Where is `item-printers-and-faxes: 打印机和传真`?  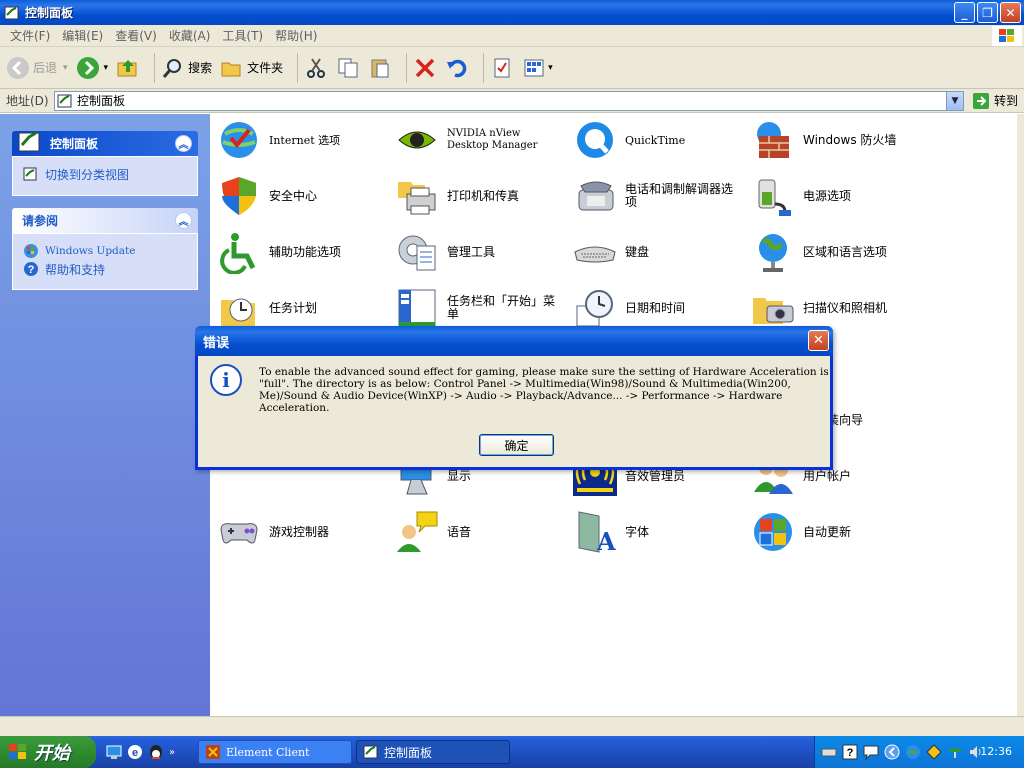 item-printers-and-faxes: 打印机和传真 is located at coordinates (478, 196).